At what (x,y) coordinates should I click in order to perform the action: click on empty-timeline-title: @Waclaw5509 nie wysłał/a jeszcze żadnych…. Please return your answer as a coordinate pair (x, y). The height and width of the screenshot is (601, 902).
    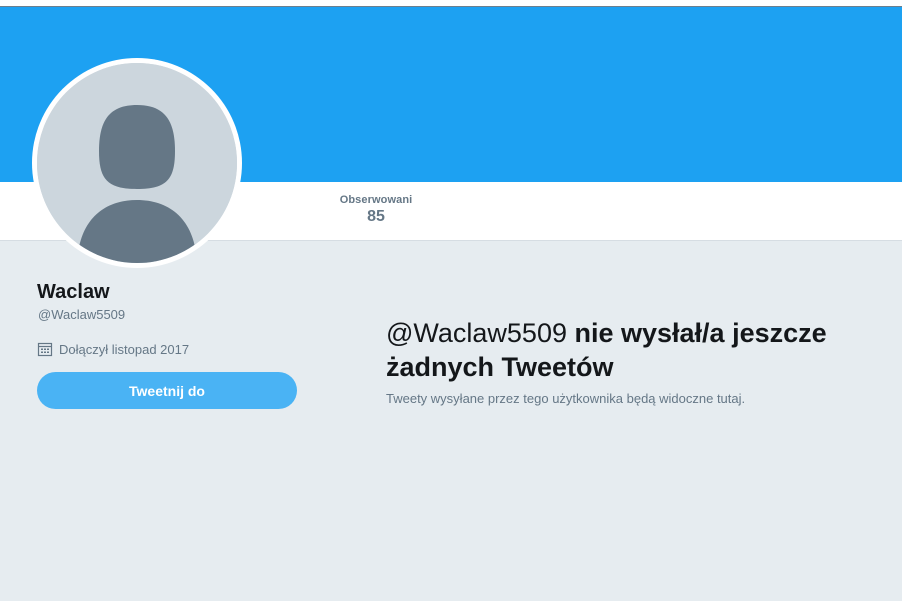
    Looking at the image, I should click on (621, 350).